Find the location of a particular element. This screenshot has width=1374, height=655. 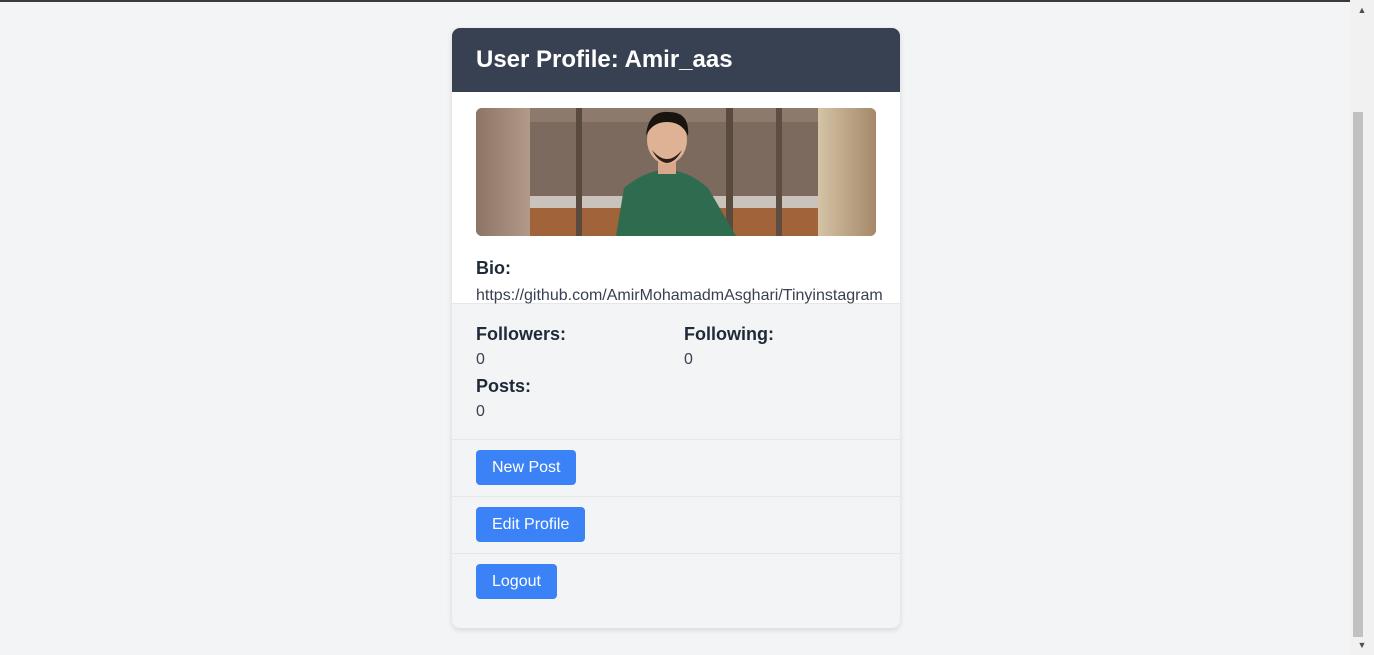

edit-profile-button: Edit Profile is located at coordinates (531, 524).